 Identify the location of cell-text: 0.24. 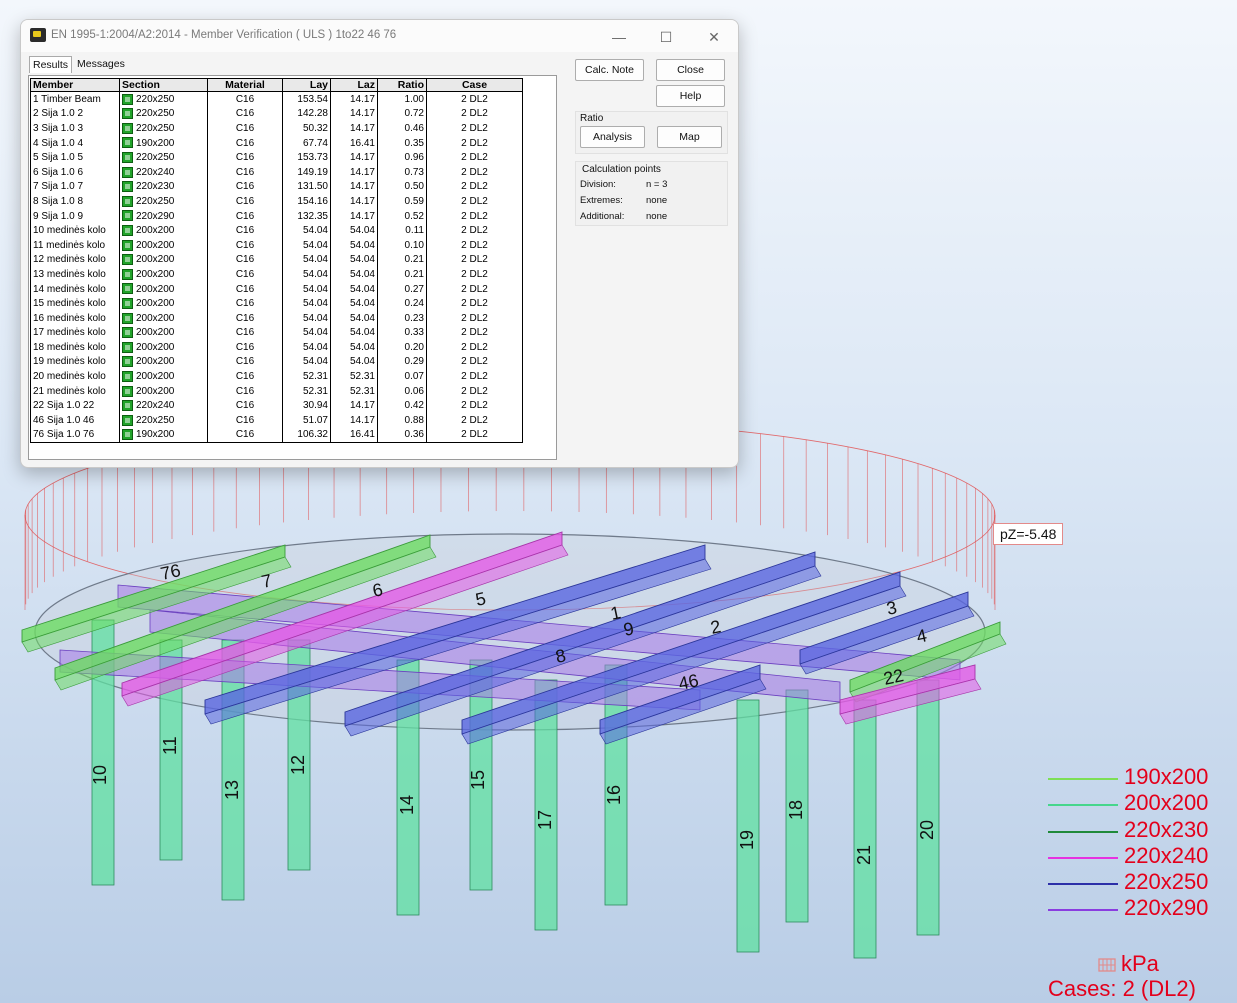
(414, 304).